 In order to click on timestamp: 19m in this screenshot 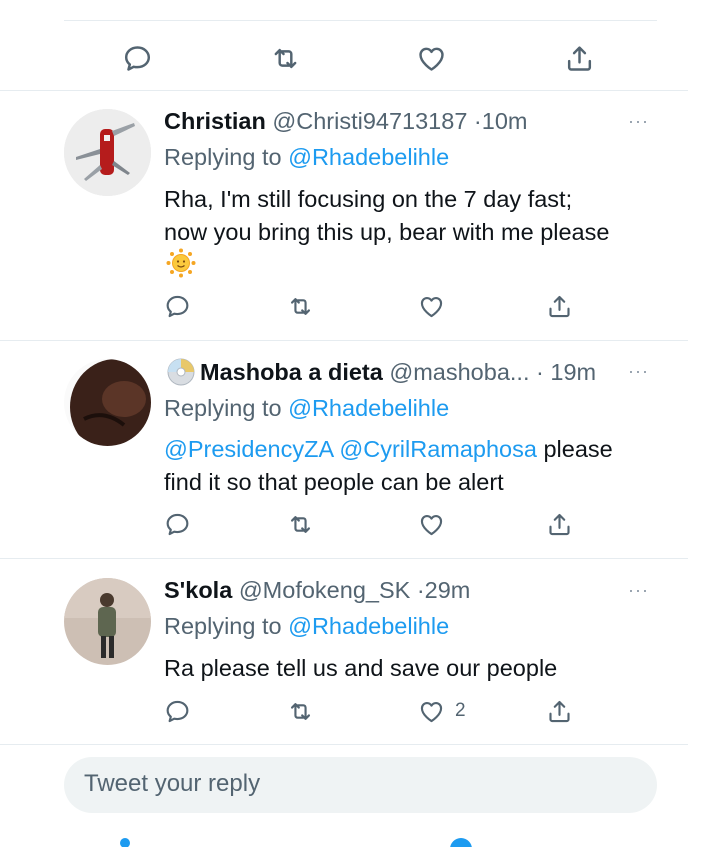, I will do `click(573, 372)`.